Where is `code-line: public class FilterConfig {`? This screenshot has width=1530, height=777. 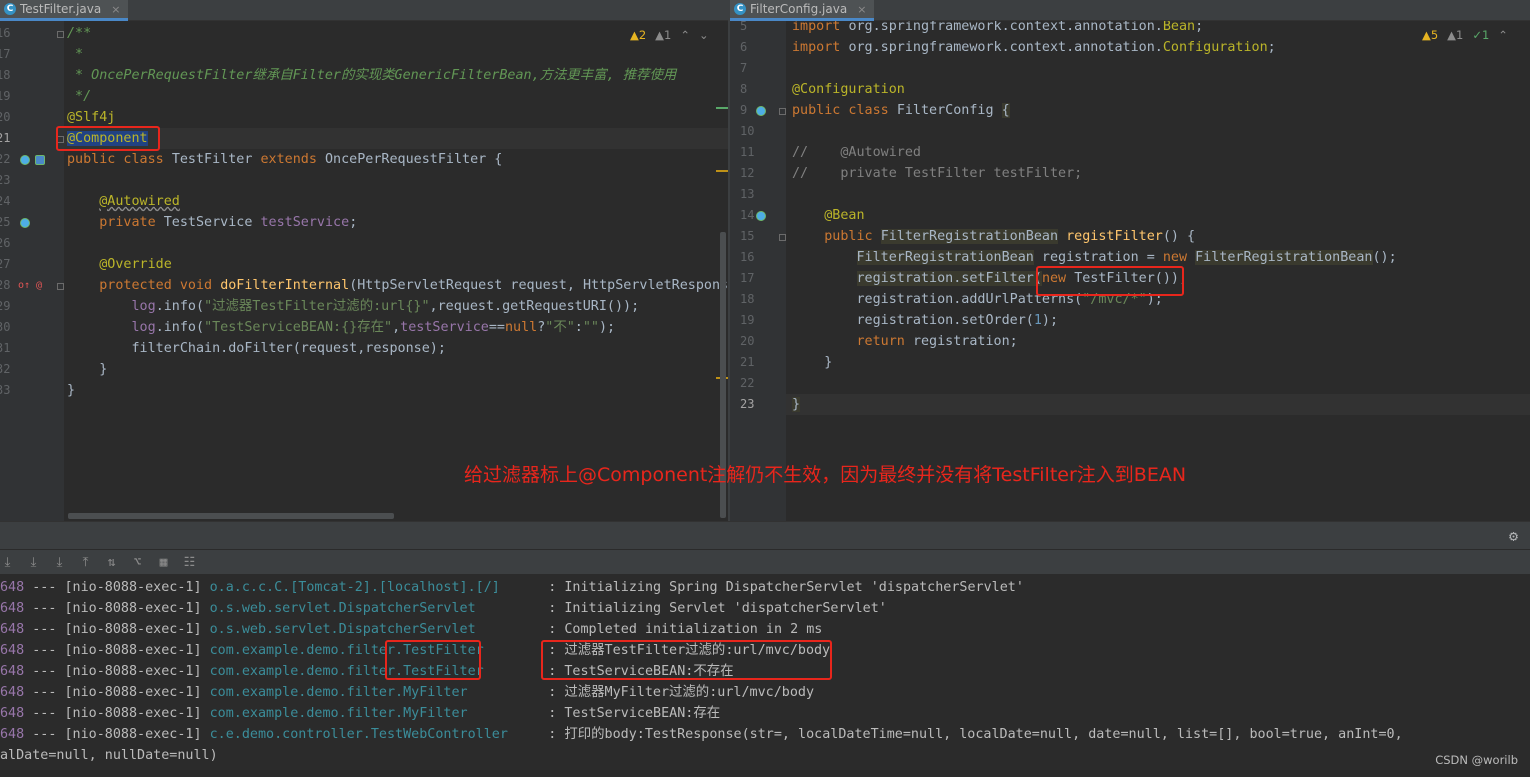
code-line: public class FilterConfig { is located at coordinates (901, 110).